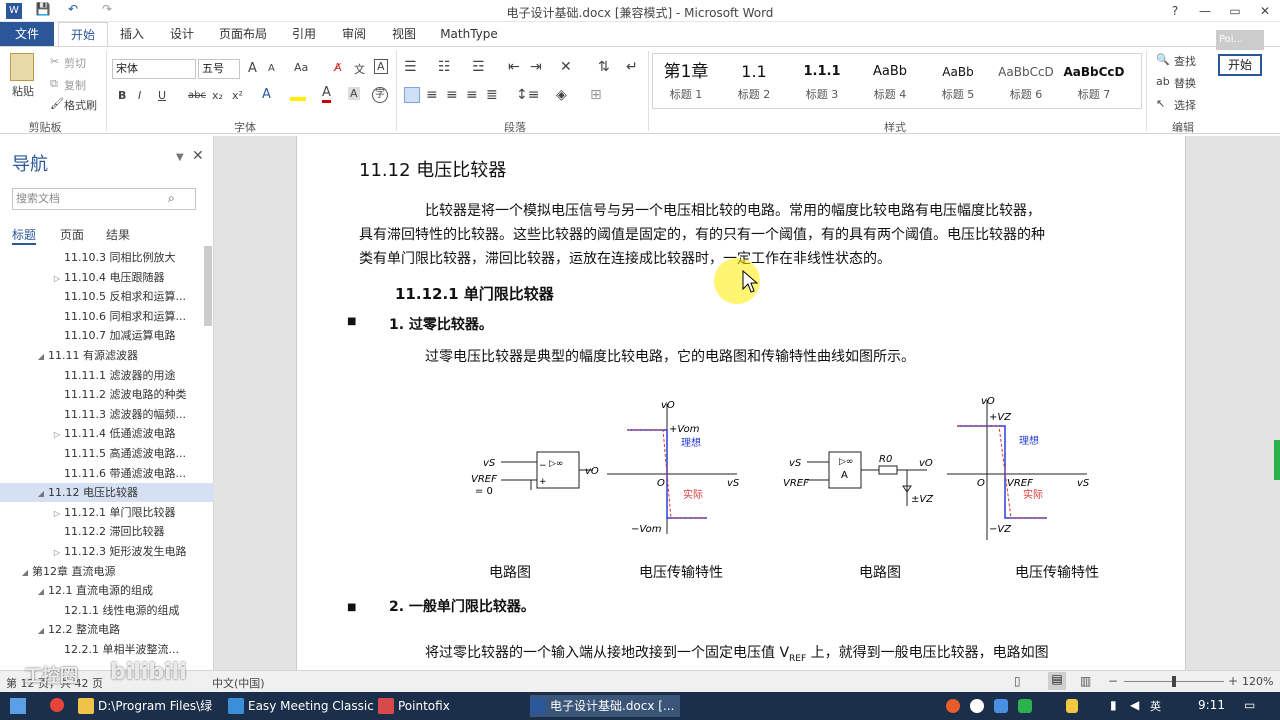 This screenshot has height=720, width=1280. Describe the element at coordinates (1185, 105) in the screenshot. I see `select-button: 选择` at that location.